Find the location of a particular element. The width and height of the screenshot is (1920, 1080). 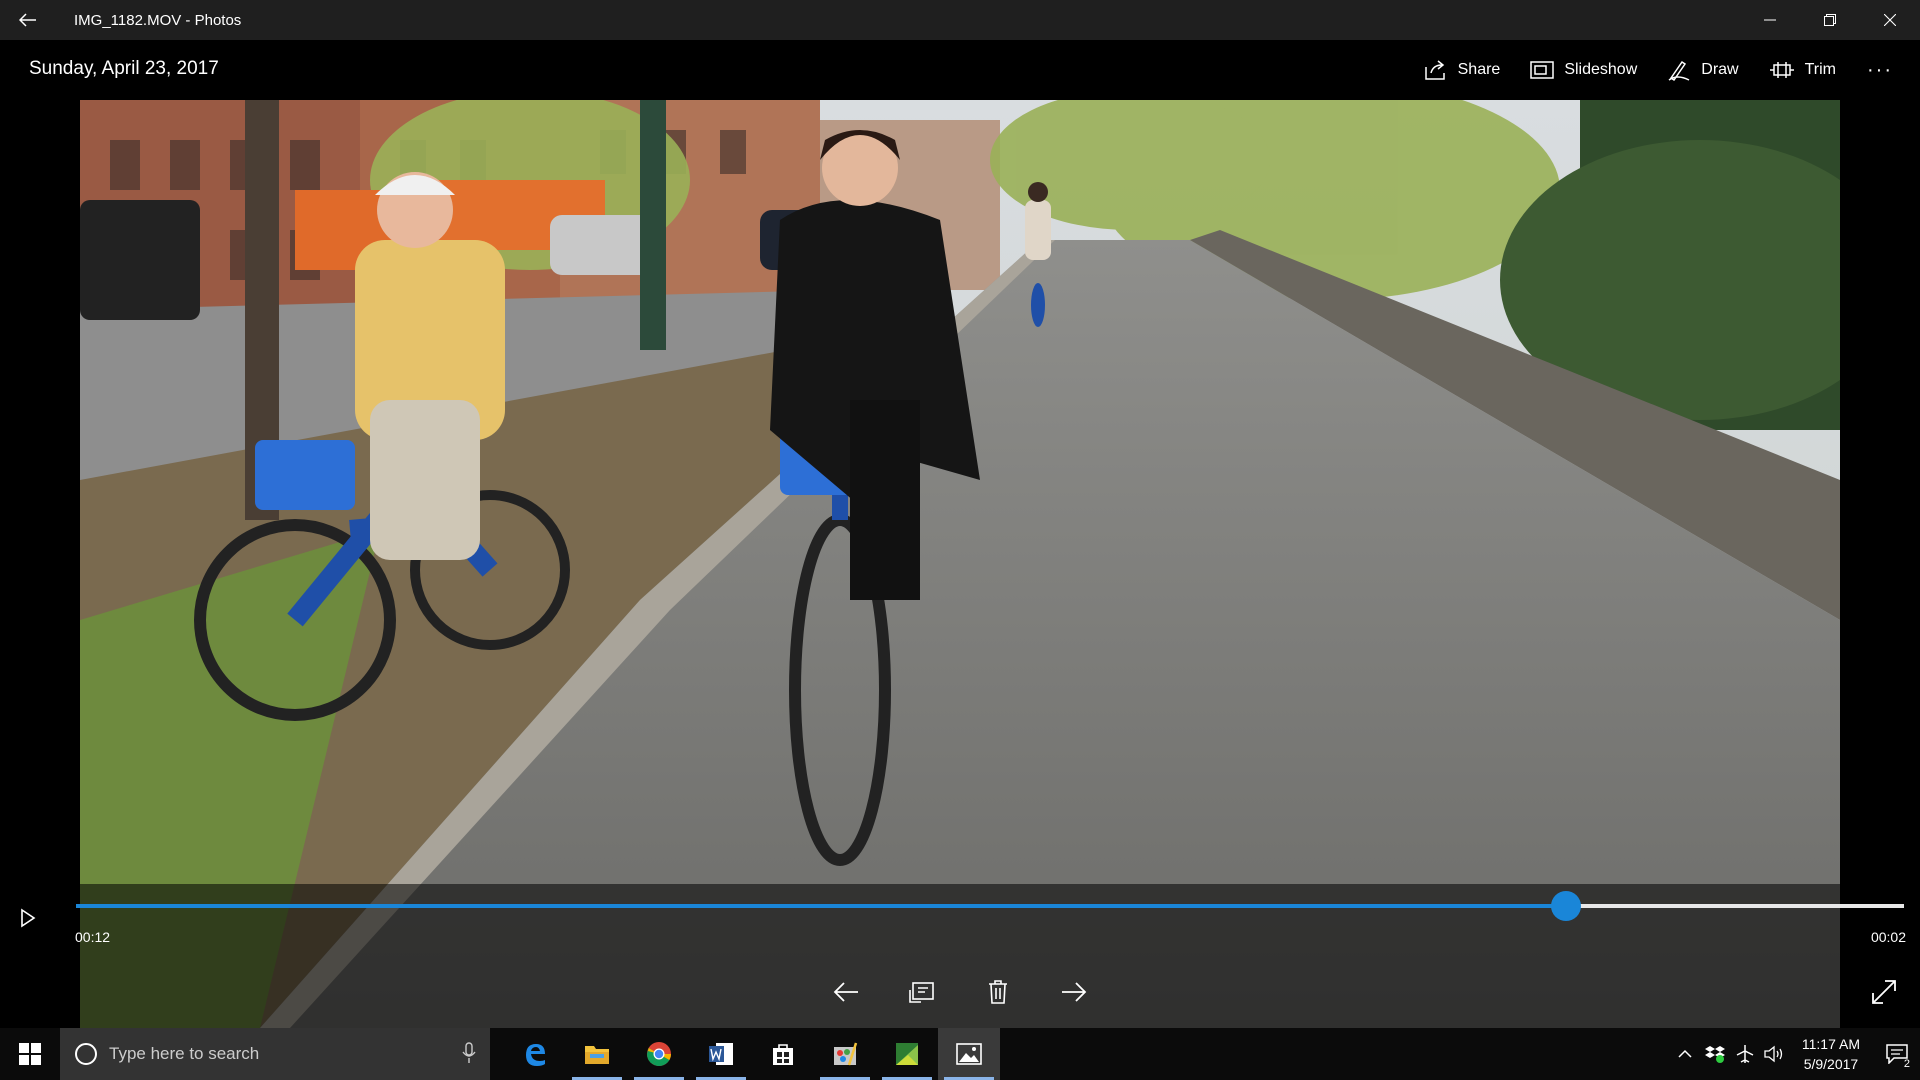

close-button is located at coordinates (1890, 20).